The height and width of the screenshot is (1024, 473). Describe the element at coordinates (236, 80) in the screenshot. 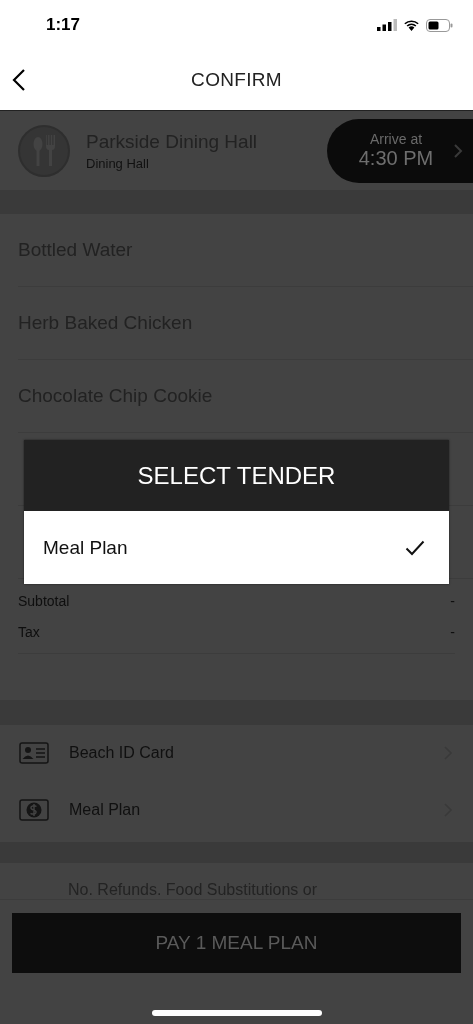

I see `screen-title: CONFIRM` at that location.